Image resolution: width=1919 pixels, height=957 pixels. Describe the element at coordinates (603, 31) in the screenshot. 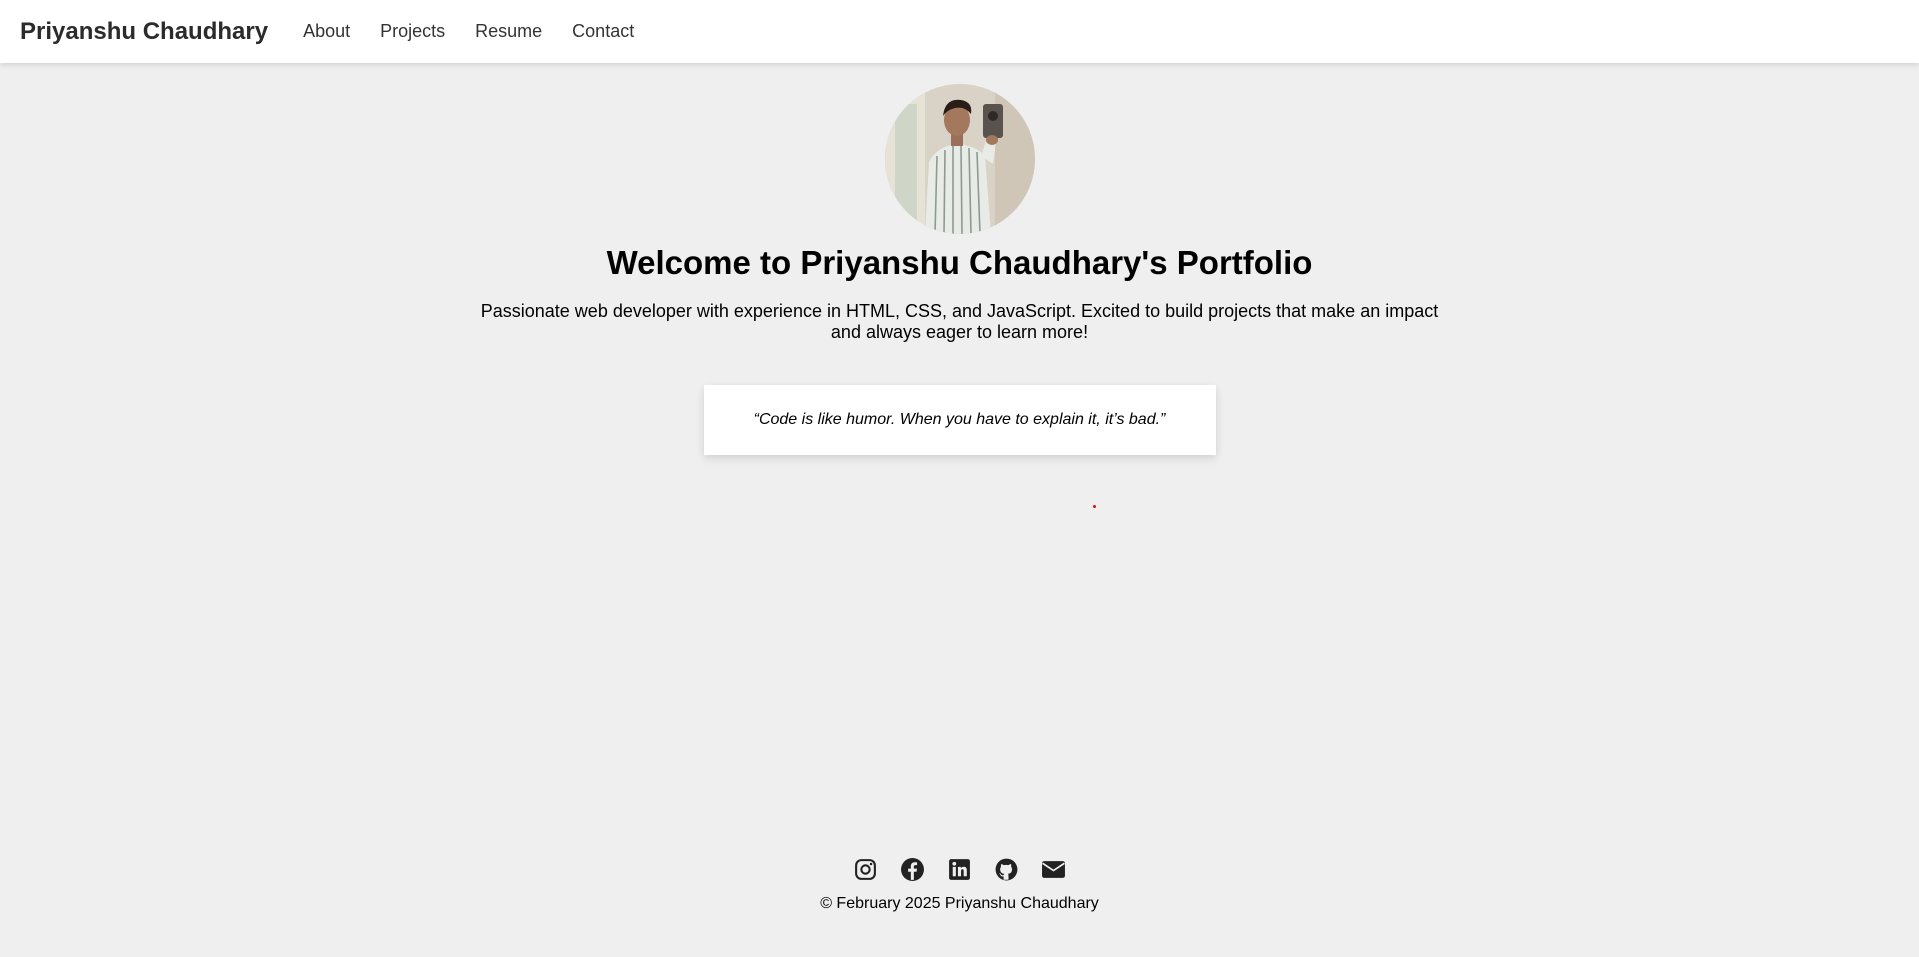

I see `nav-link-contact: Contact` at that location.